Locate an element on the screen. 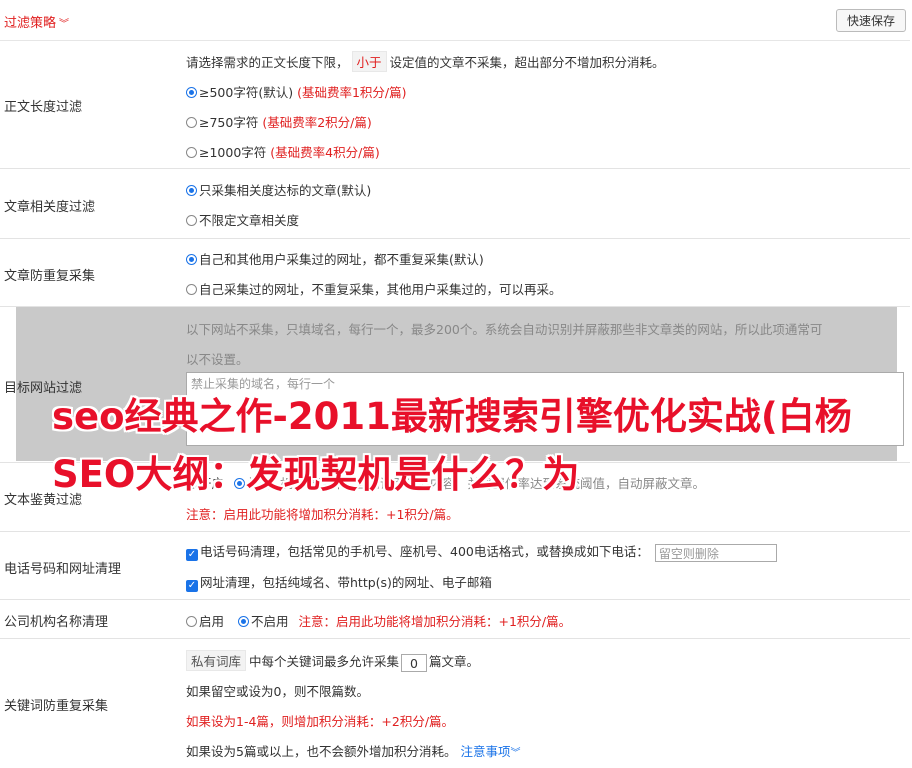  length-option-750: ≥750字符 (基础费率2积分/篇) is located at coordinates (279, 121).